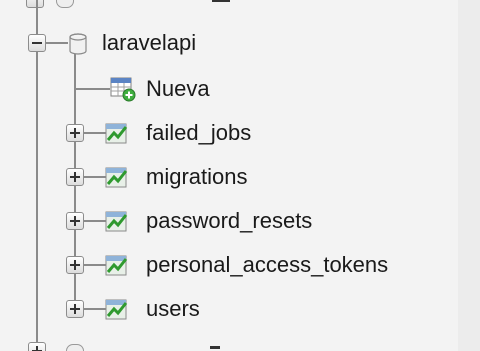 The width and height of the screenshot is (480, 351). I want to click on table-name-link: password_resets, so click(229, 221).